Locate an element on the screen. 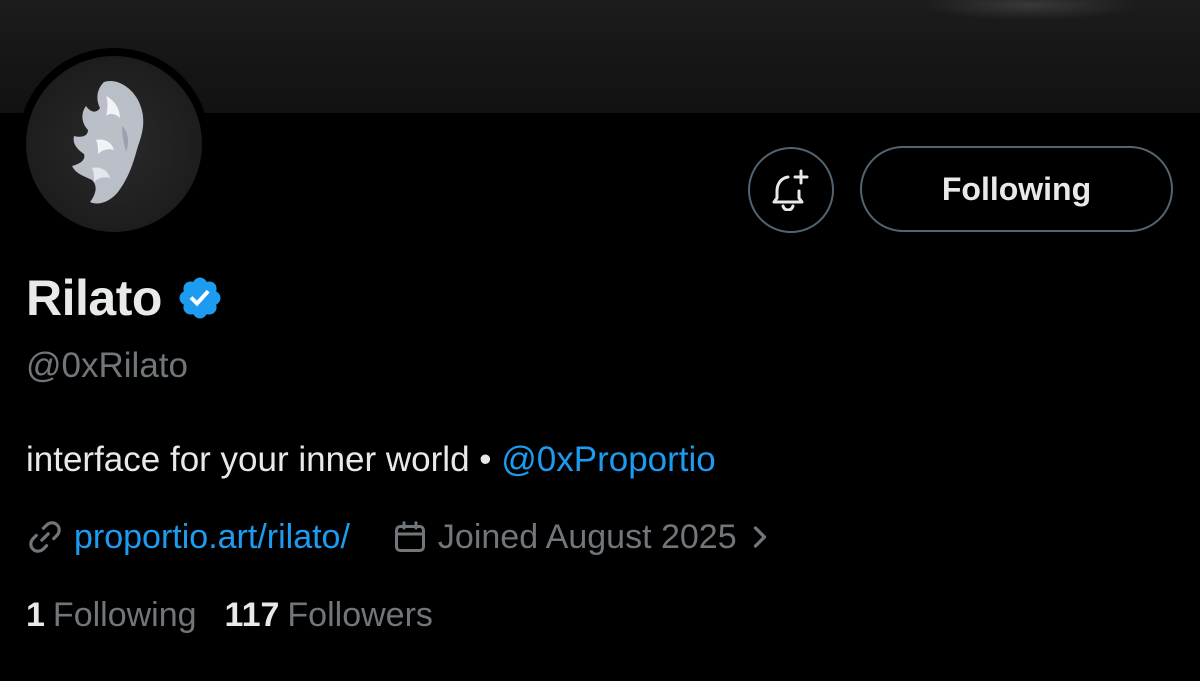 This screenshot has width=1200, height=681. followers-count: 117 is located at coordinates (252, 614).